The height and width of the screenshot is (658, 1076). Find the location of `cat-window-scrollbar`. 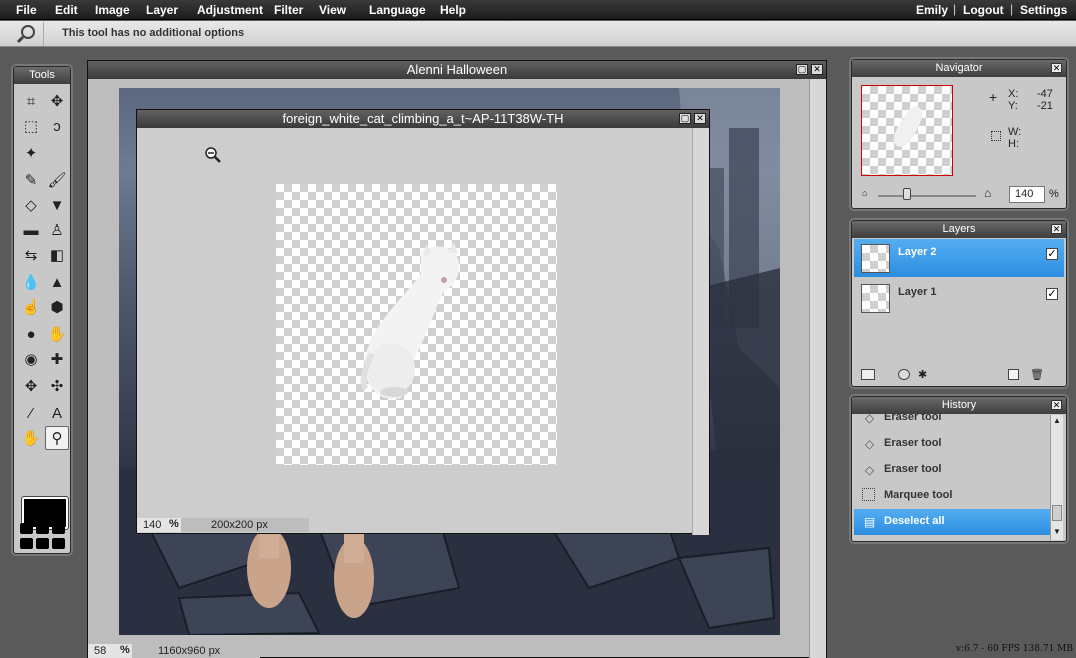

cat-window-scrollbar is located at coordinates (700, 331).